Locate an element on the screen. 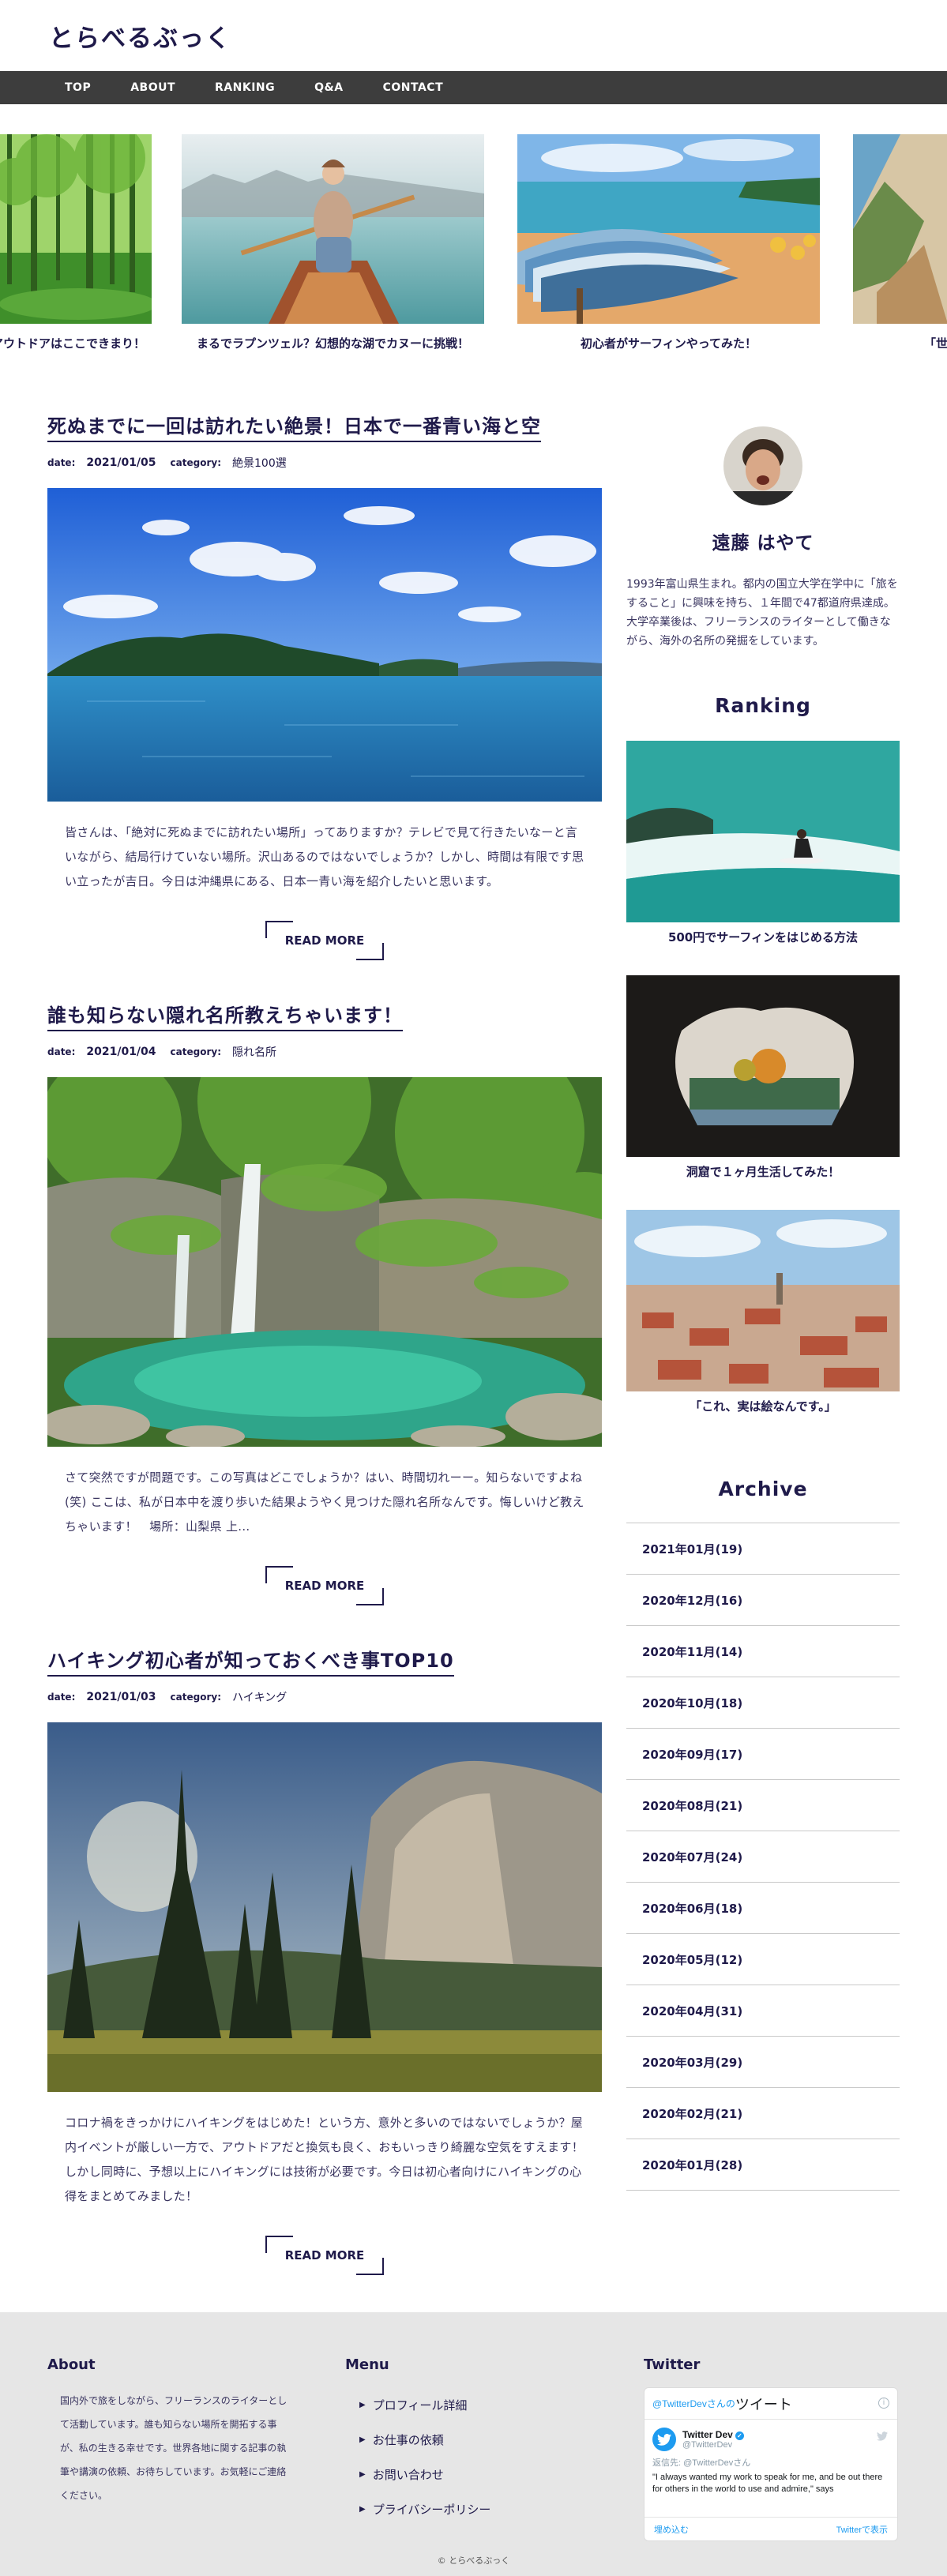  slide-painting: 「世 is located at coordinates (900, 242).